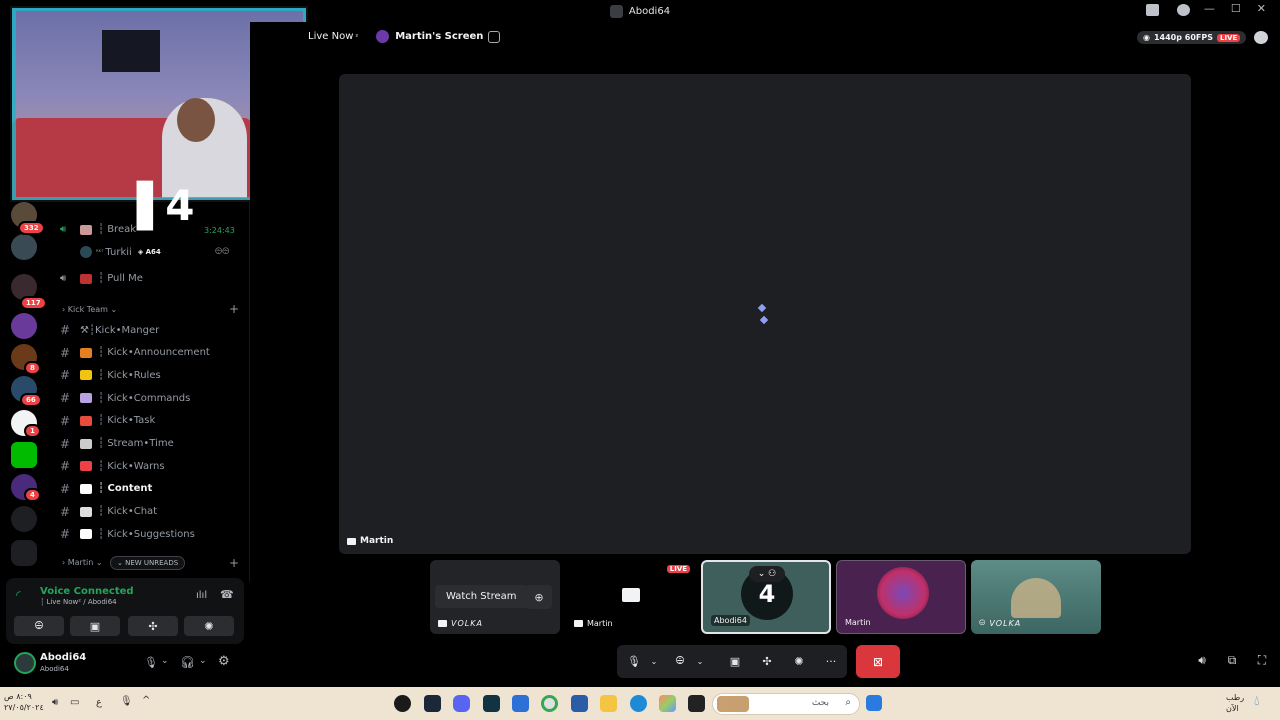 Image resolution: width=1280 pixels, height=720 pixels. What do you see at coordinates (1257, 701) in the screenshot?
I see `weather-icon: 💧︎` at bounding box center [1257, 701].